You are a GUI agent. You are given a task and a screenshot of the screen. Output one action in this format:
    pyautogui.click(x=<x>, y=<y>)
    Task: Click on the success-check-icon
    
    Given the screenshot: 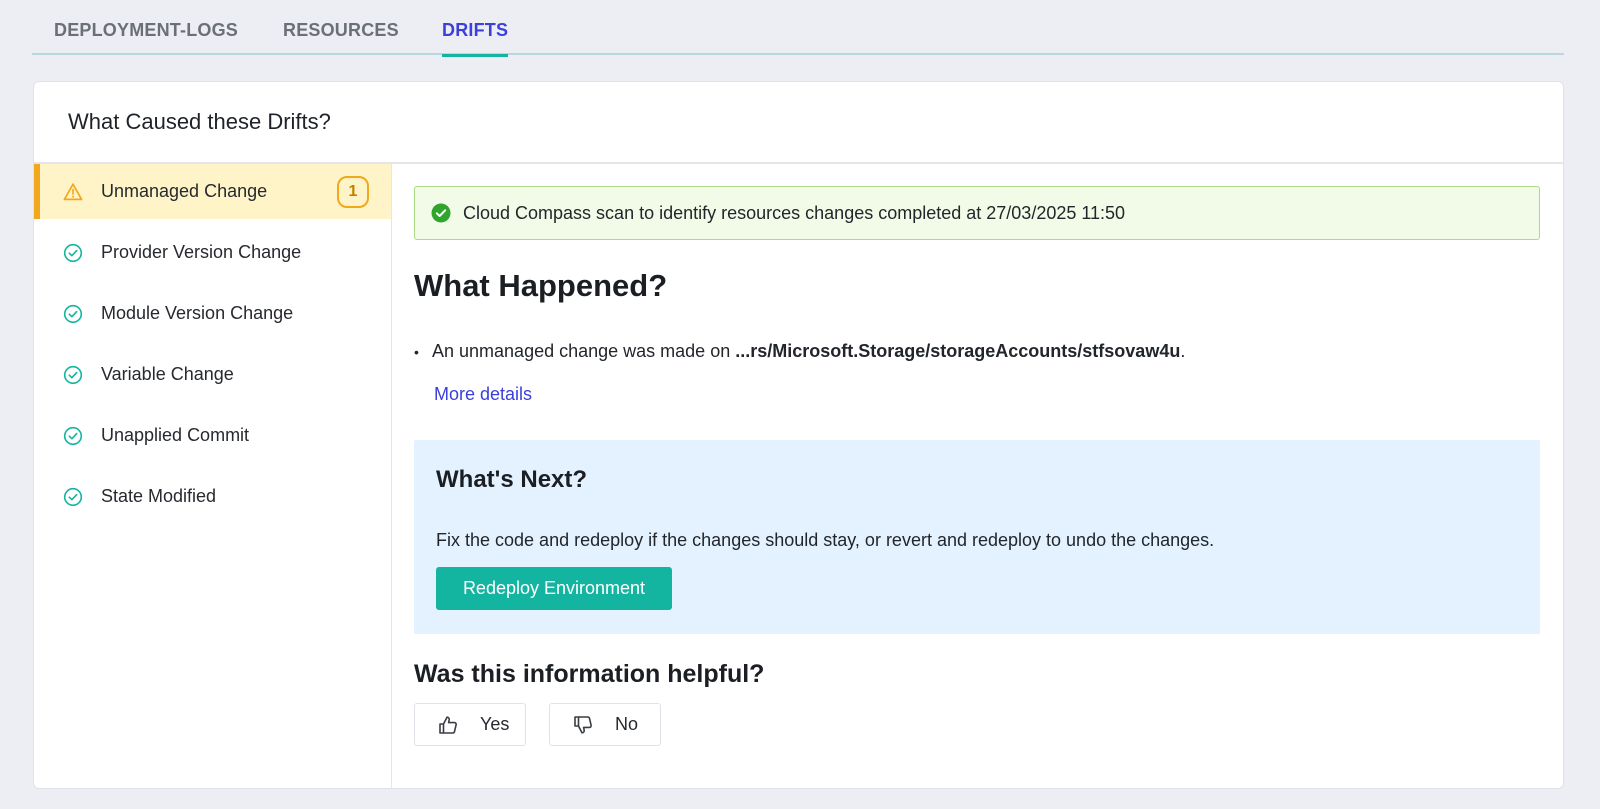 What is the action you would take?
    pyautogui.click(x=441, y=213)
    